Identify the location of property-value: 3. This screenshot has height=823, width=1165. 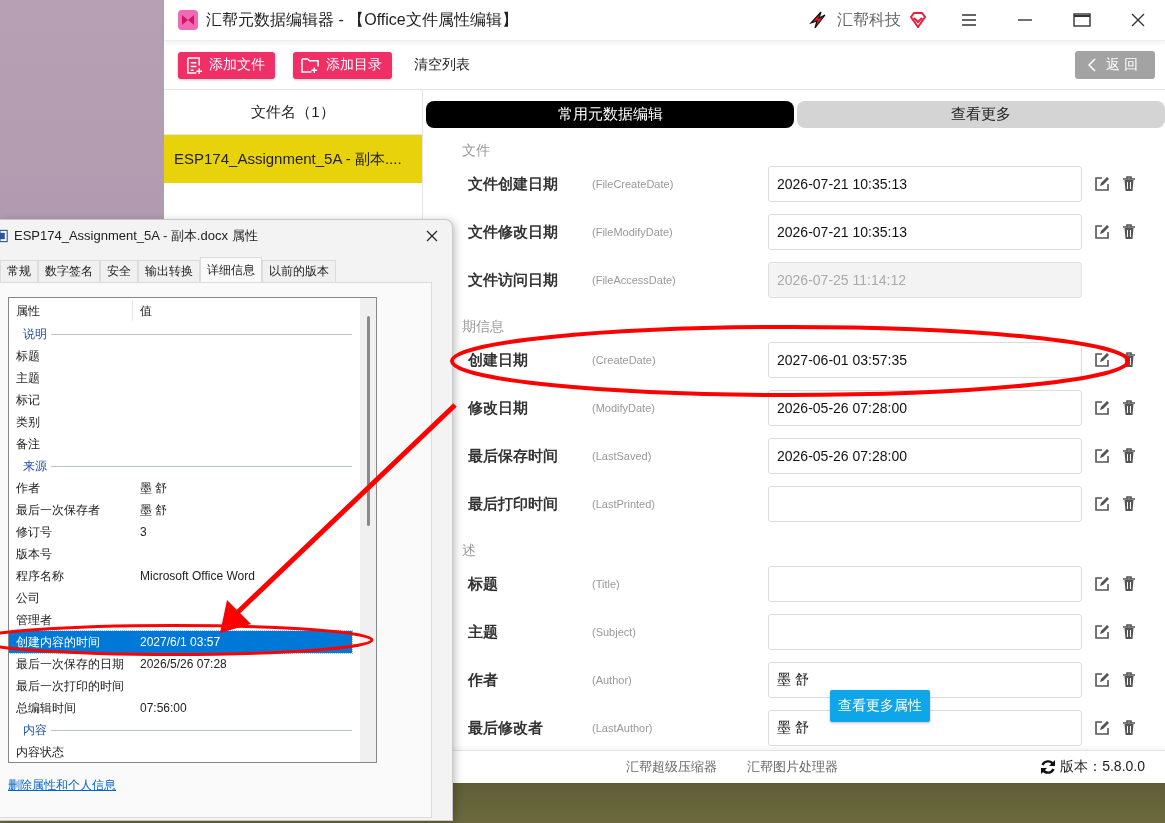
(143, 532).